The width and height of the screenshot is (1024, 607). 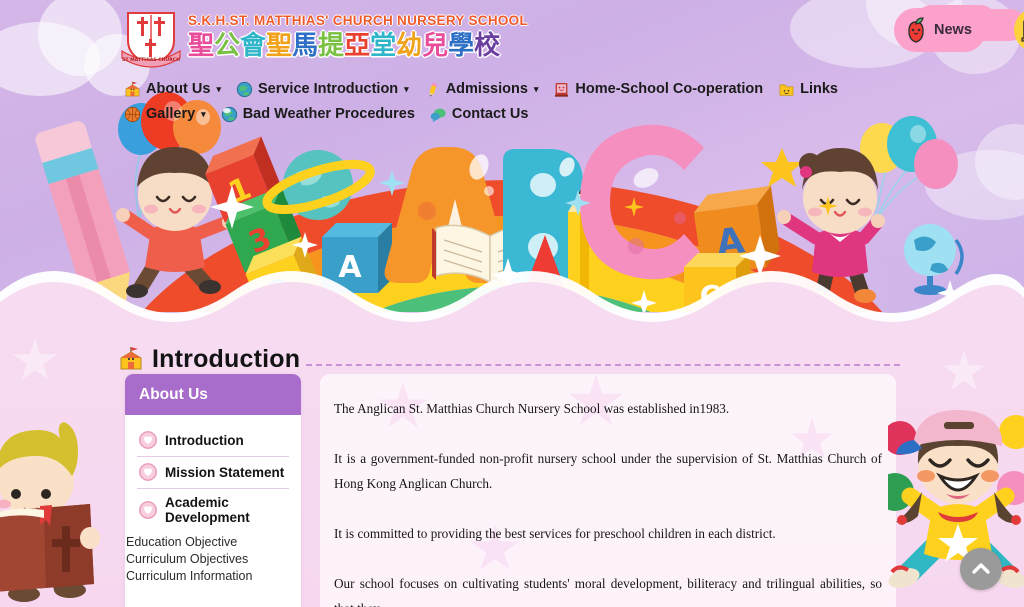 I want to click on sidebar-item-academic-development: Academic Development, so click(x=213, y=510).